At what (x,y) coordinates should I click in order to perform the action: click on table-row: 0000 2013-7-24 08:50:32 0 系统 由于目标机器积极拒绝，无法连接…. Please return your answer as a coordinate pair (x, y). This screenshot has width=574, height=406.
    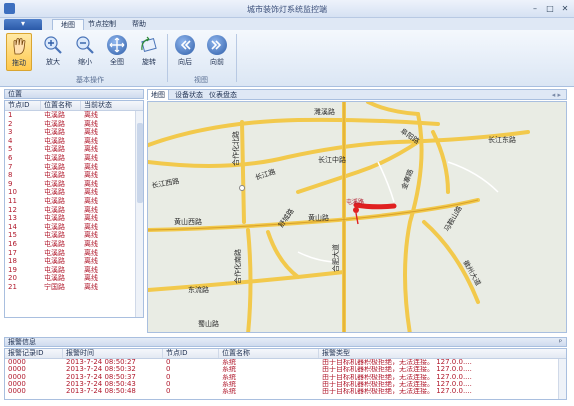
    Looking at the image, I should click on (285, 369).